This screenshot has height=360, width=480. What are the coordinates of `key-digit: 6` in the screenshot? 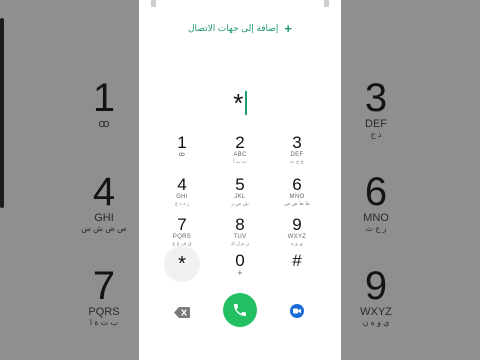 It's located at (297, 184).